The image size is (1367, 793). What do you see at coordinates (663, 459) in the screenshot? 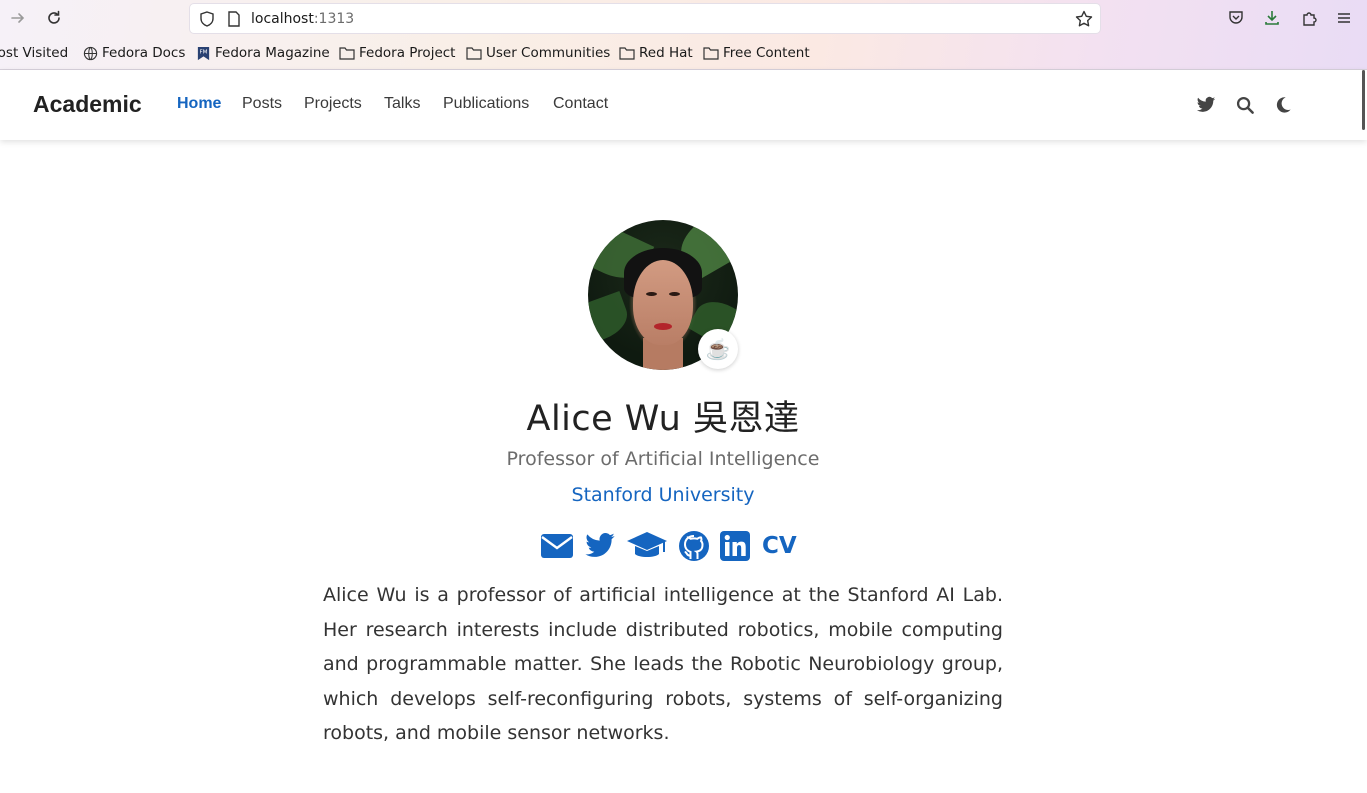
I see `profile-role: Professor of Artificial Intelligence` at bounding box center [663, 459].